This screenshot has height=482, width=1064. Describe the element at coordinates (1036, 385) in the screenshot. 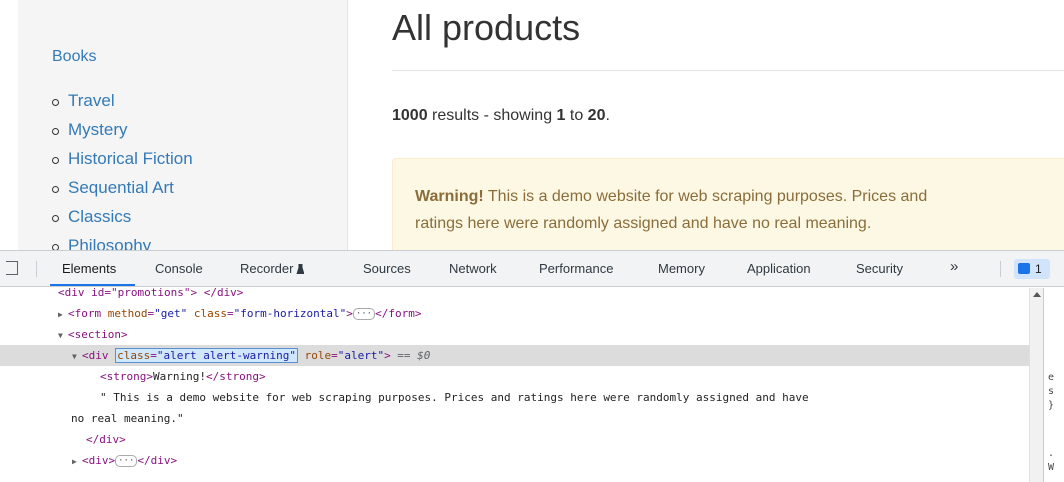

I see `dom-scrollbar` at that location.